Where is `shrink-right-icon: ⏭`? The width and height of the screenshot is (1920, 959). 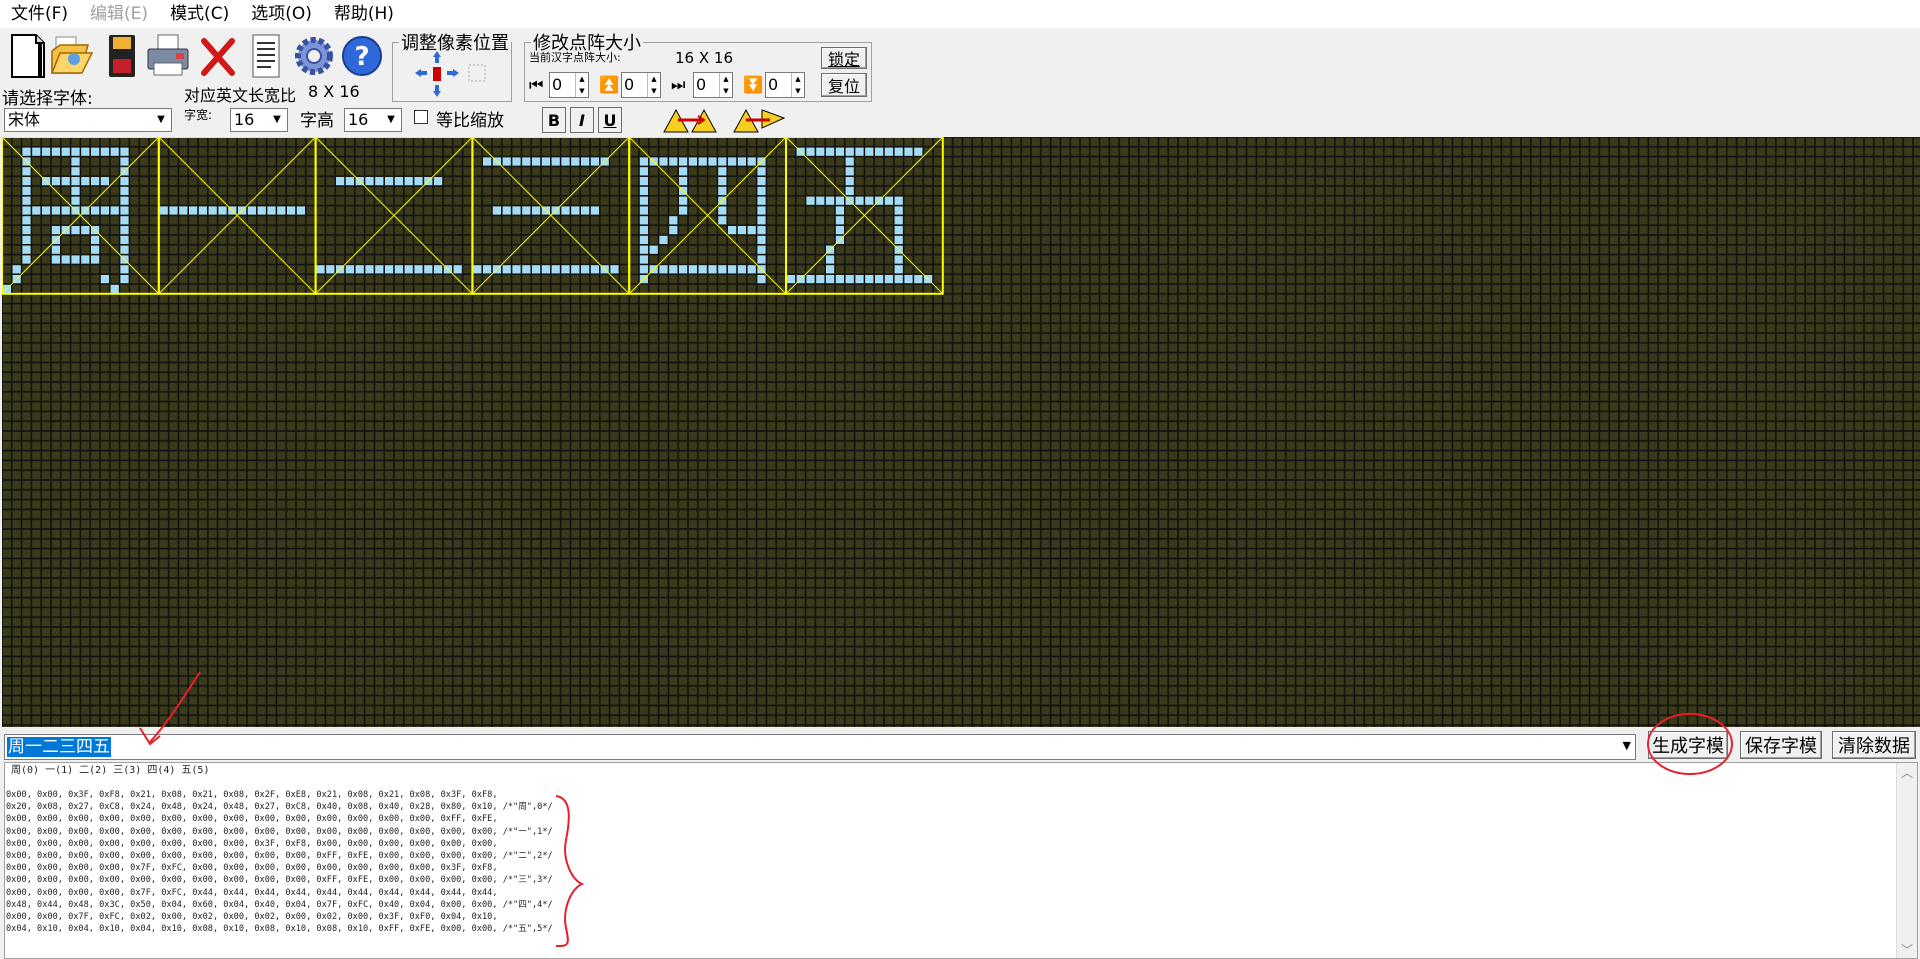
shrink-right-icon: ⏭ is located at coordinates (678, 85).